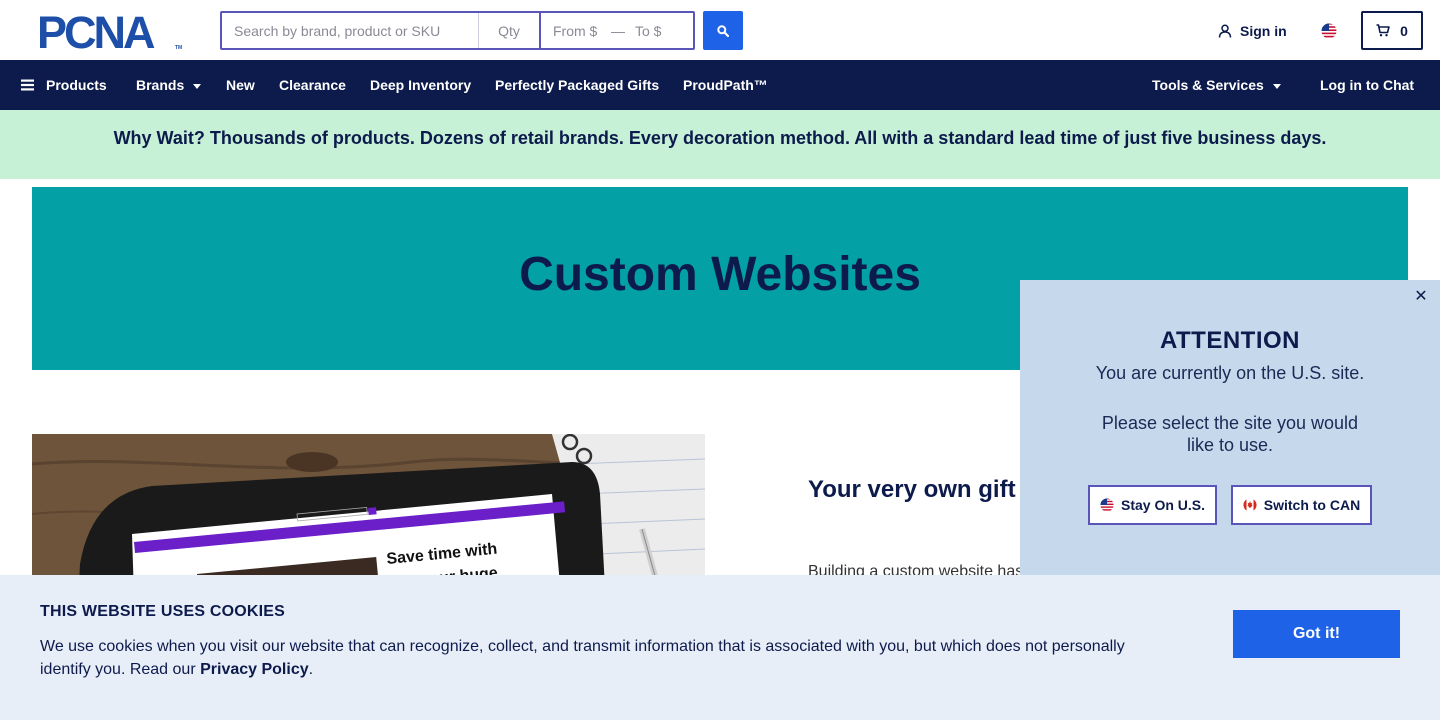  Describe the element at coordinates (178, 47) in the screenshot. I see `logo-tm: TM` at that location.